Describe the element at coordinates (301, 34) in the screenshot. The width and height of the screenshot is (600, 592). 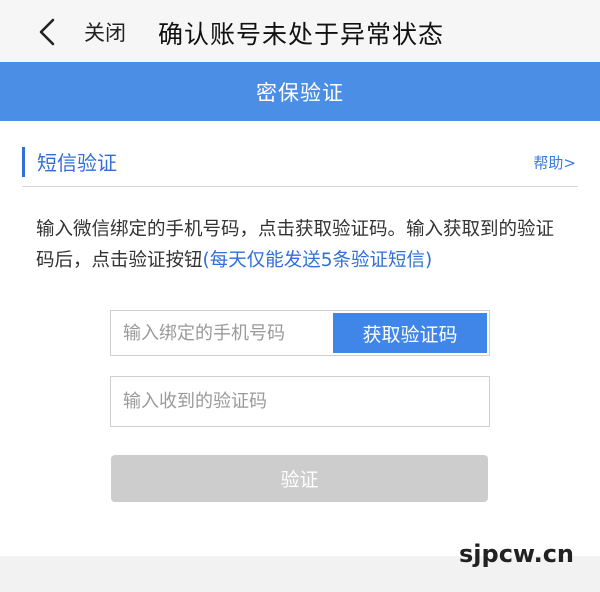
I see `page-title: 确认账号未处于异常状态` at that location.